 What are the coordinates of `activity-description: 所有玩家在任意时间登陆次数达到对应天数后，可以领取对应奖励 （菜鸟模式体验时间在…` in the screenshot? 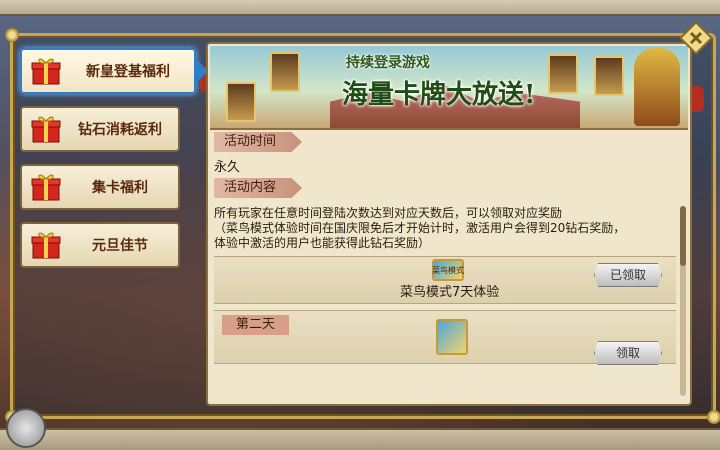 It's located at (444, 228).